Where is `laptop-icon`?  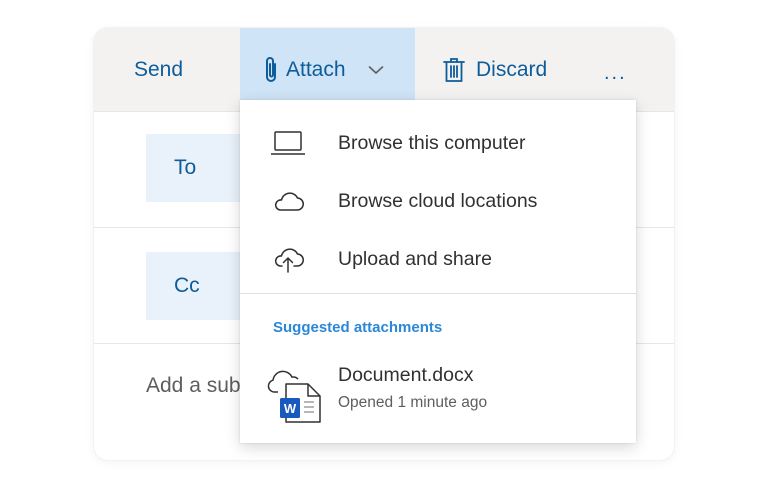
laptop-icon is located at coordinates (288, 143).